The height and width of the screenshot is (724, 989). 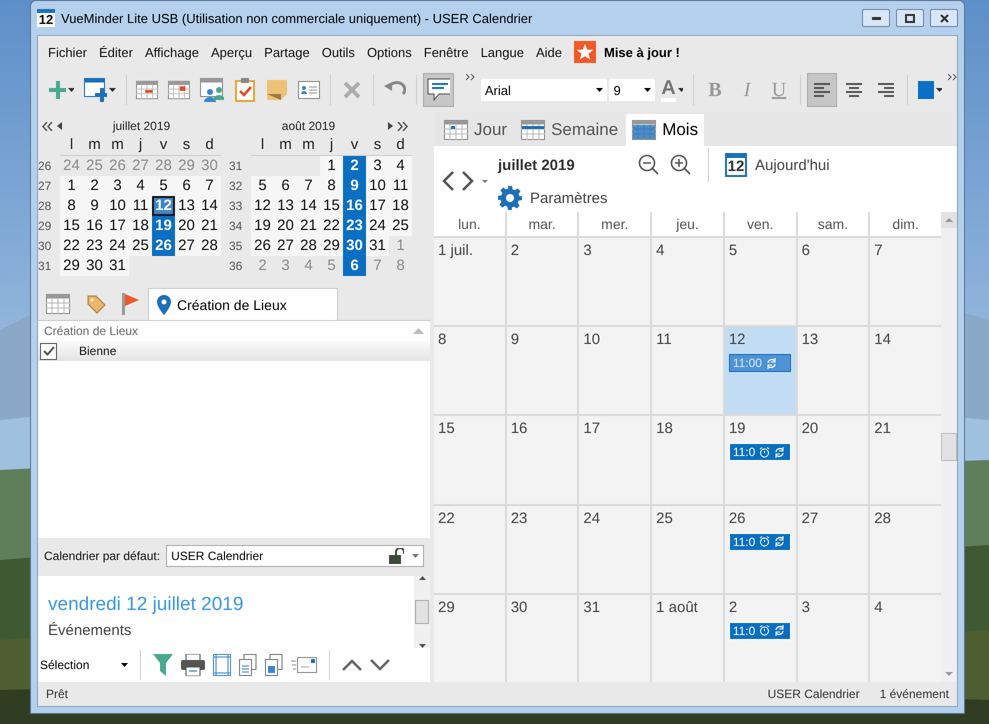 I want to click on zoom-in-icon, so click(x=681, y=165).